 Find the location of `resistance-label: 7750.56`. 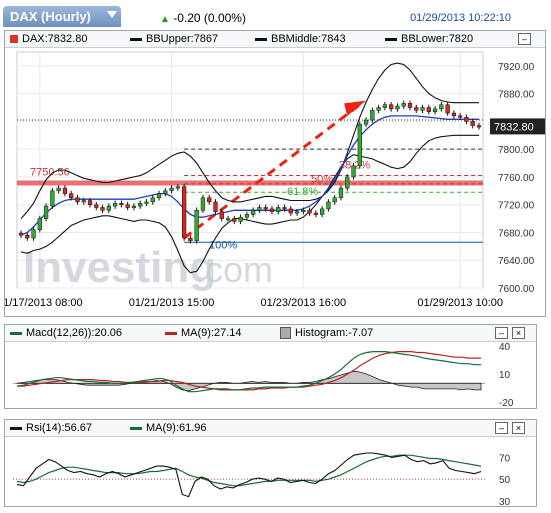

resistance-label: 7750.56 is located at coordinates (50, 172).